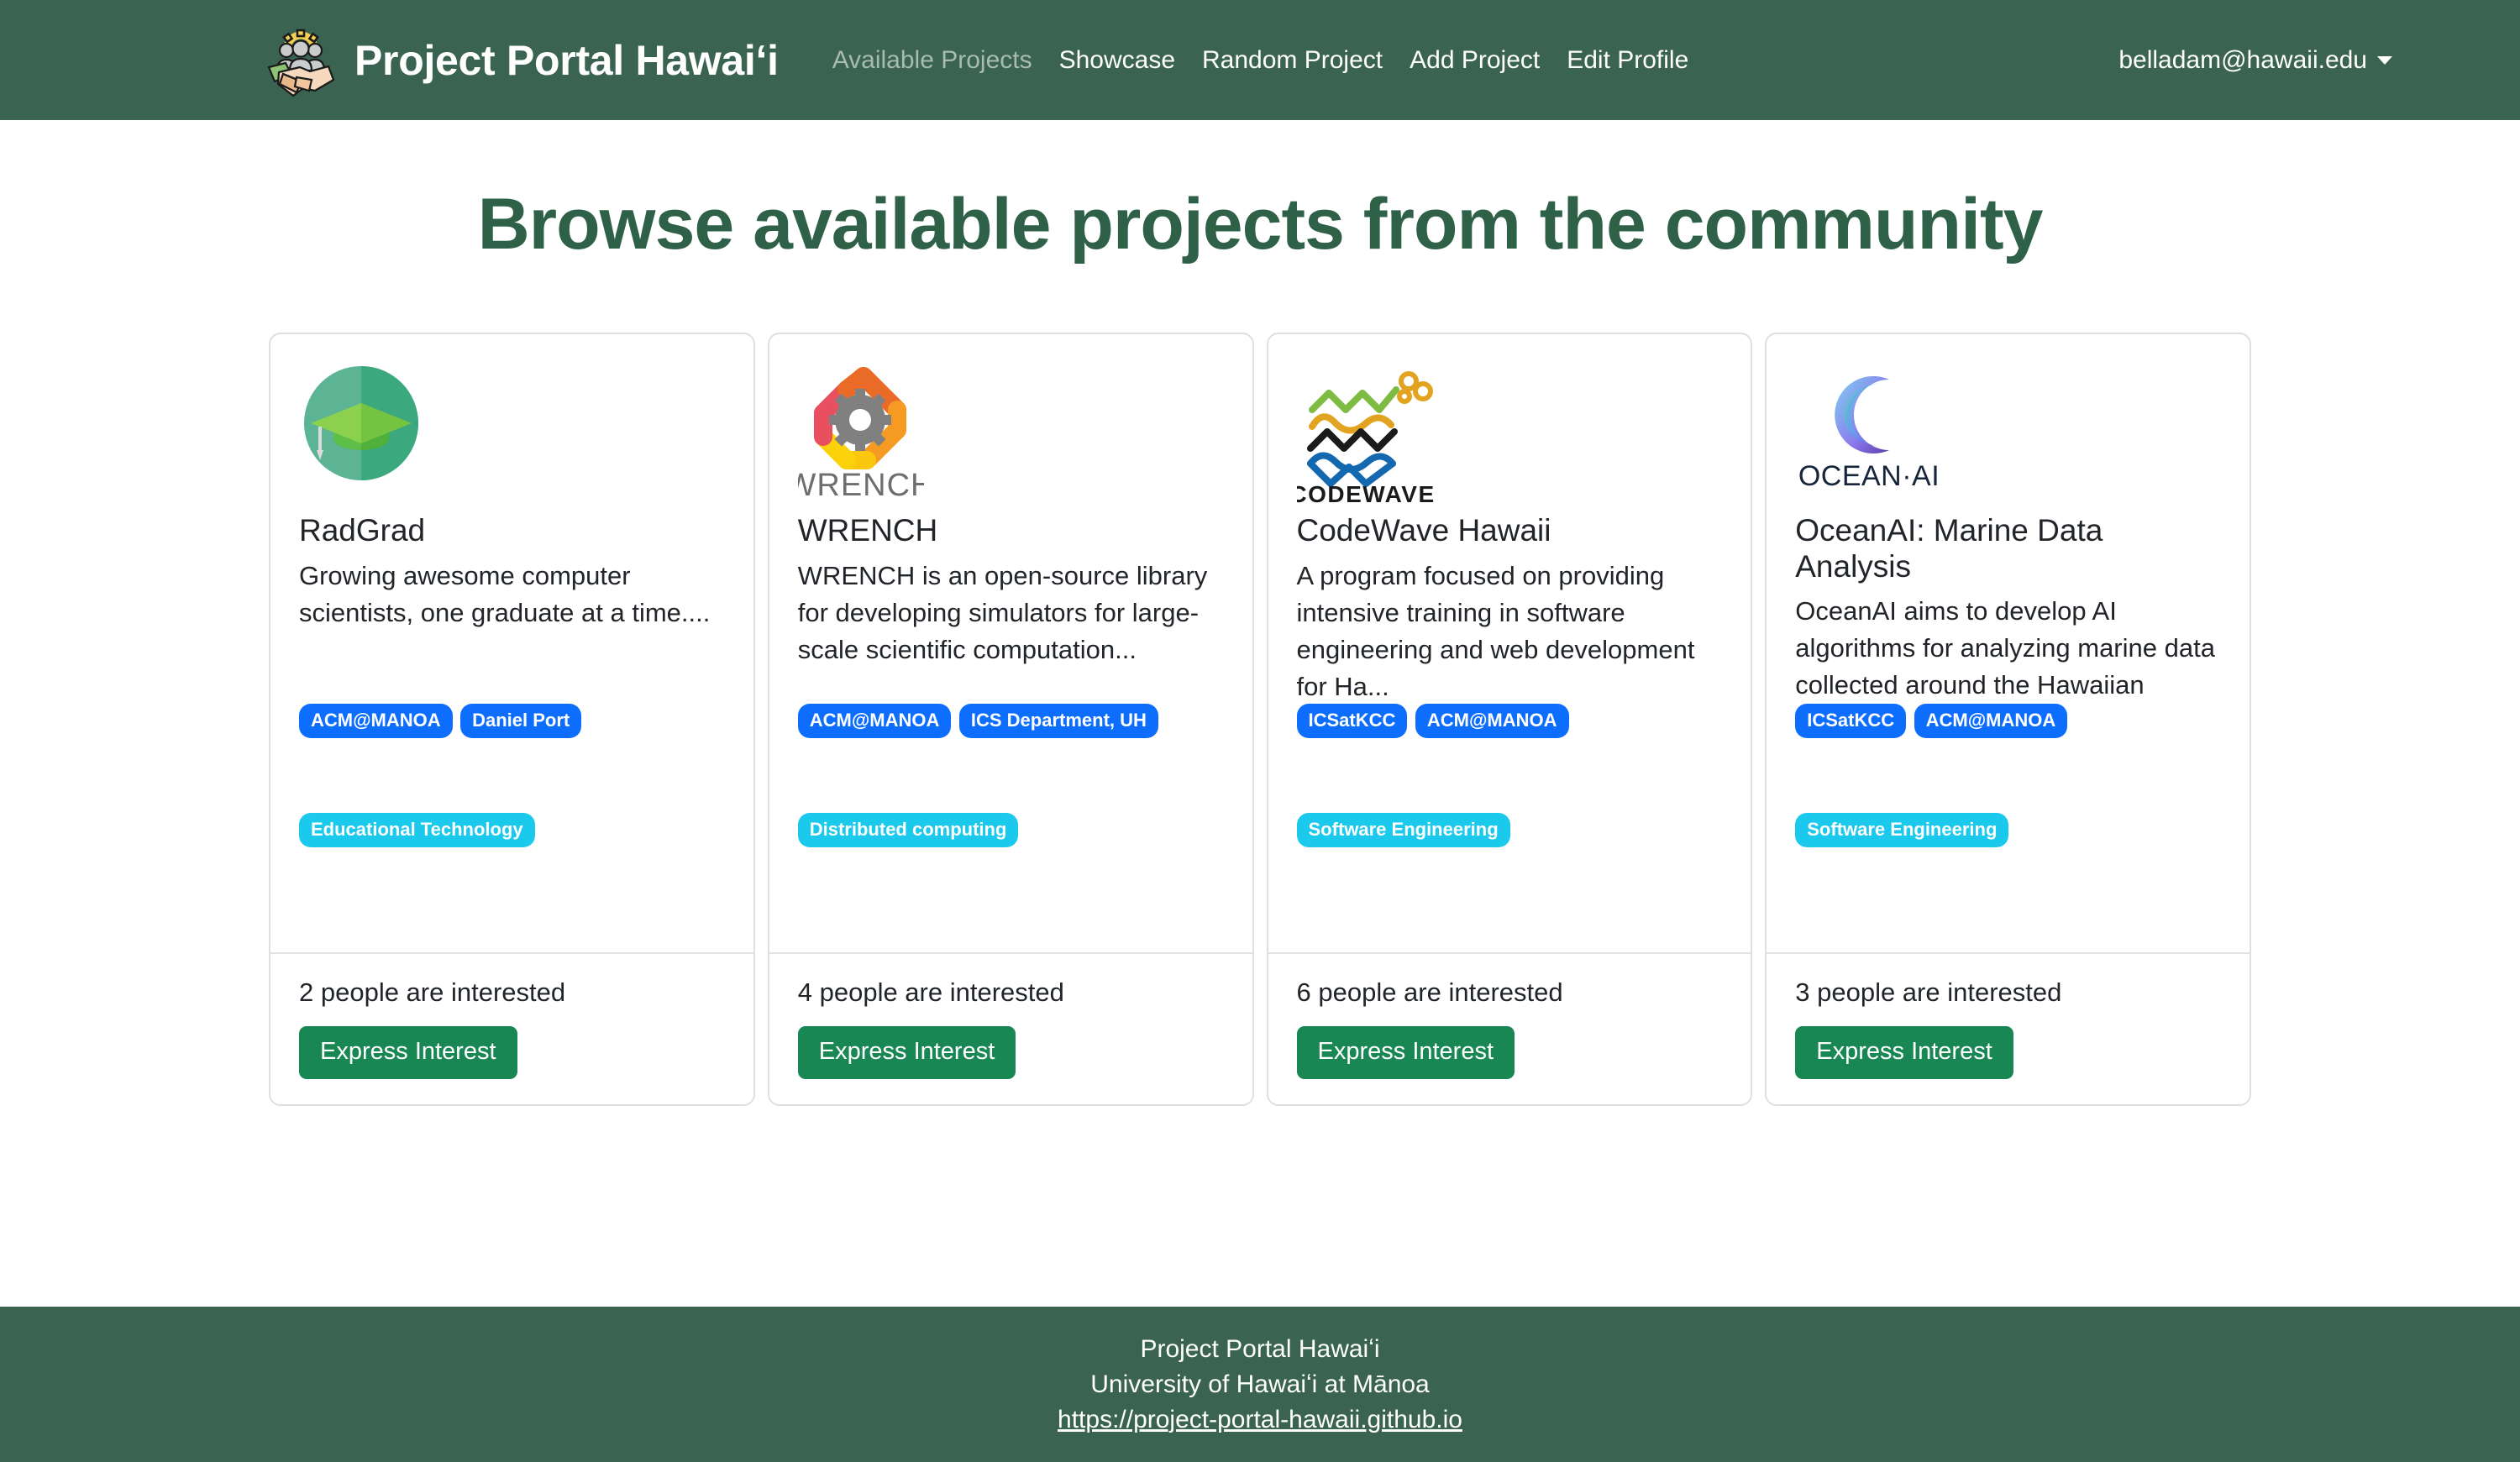 The image size is (2520, 1462). I want to click on interest-badge: ICS Department, UH, so click(1058, 721).